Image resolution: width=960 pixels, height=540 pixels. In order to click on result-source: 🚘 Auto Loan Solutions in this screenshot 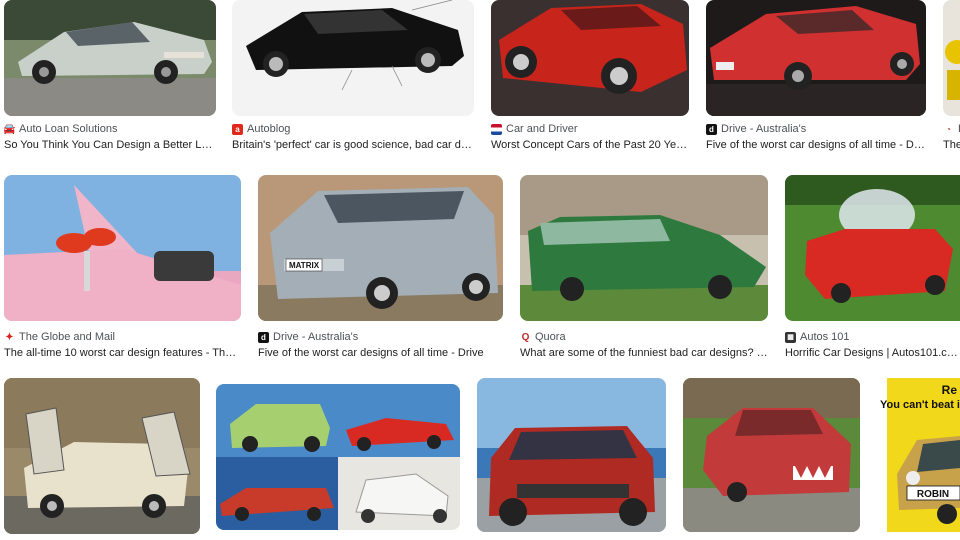, I will do `click(110, 129)`.